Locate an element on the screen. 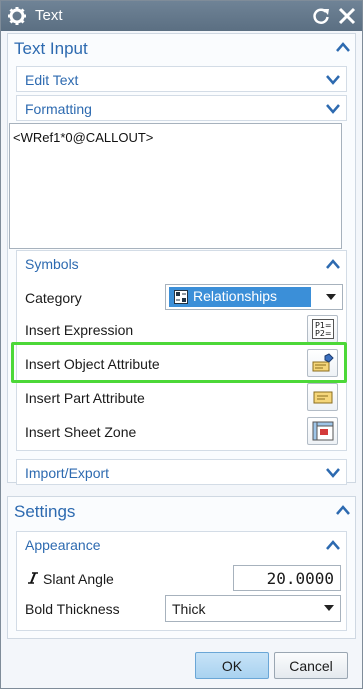  ok-label: OK is located at coordinates (232, 666).